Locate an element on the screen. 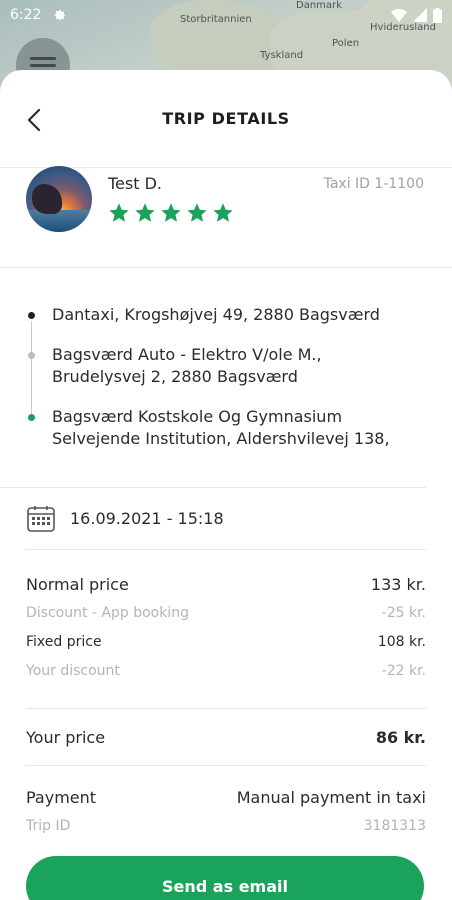 The width and height of the screenshot is (452, 900). fixed-price-value: 108 kr. is located at coordinates (401, 642).